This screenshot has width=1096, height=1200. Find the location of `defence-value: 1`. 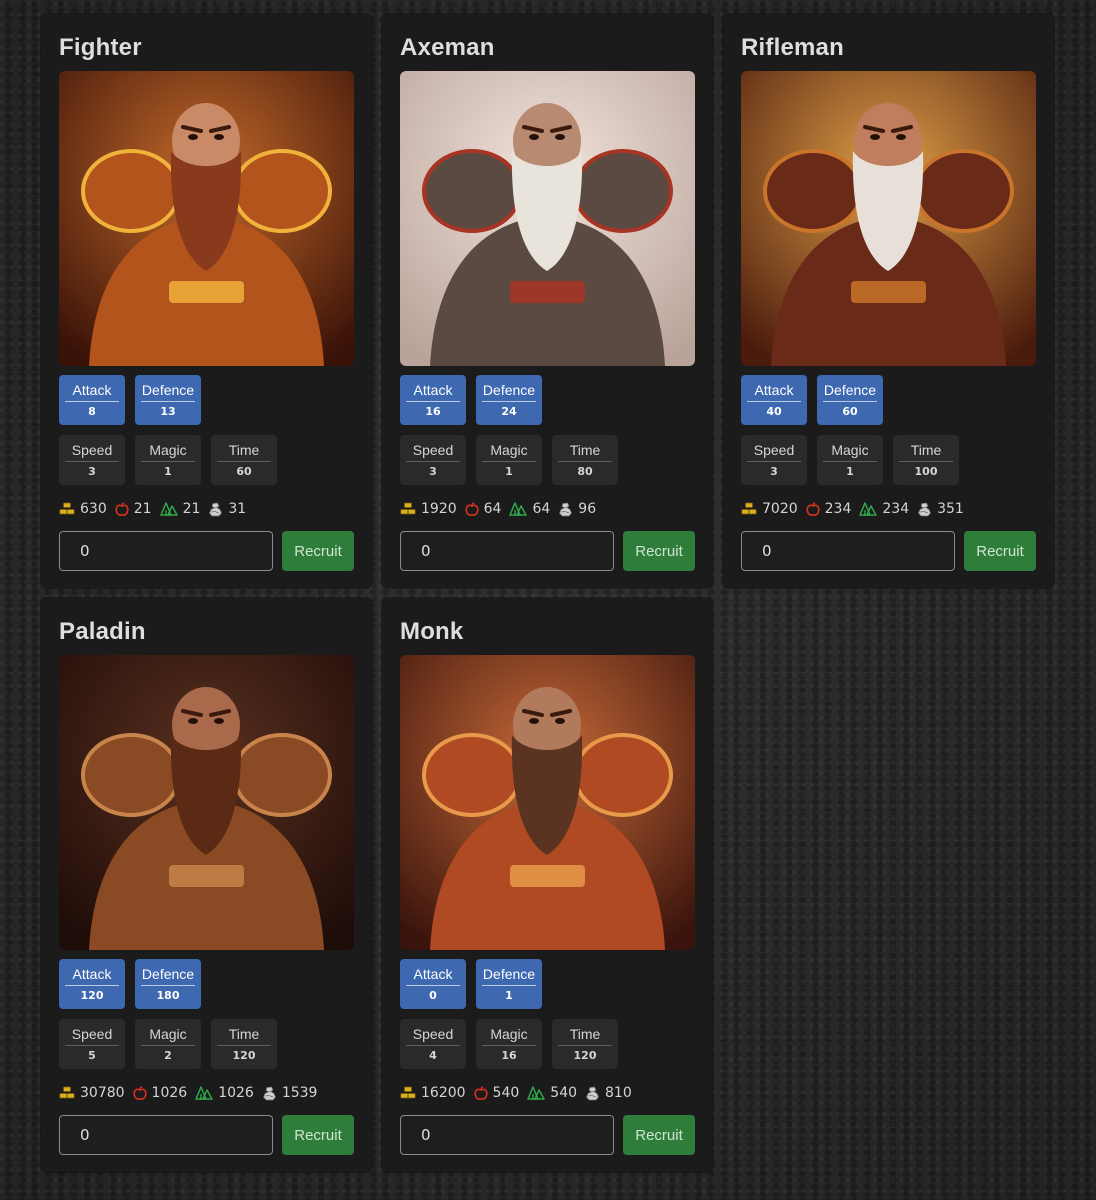

defence-value: 1 is located at coordinates (509, 995).